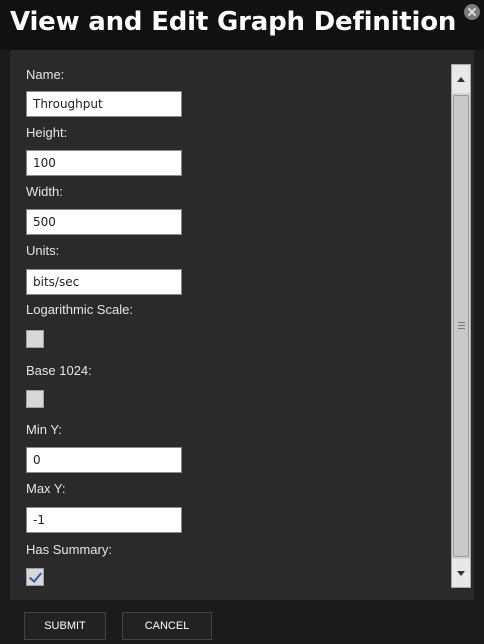 This screenshot has width=484, height=644. Describe the element at coordinates (461, 79) in the screenshot. I see `scroll-up-arrow-icon` at that location.